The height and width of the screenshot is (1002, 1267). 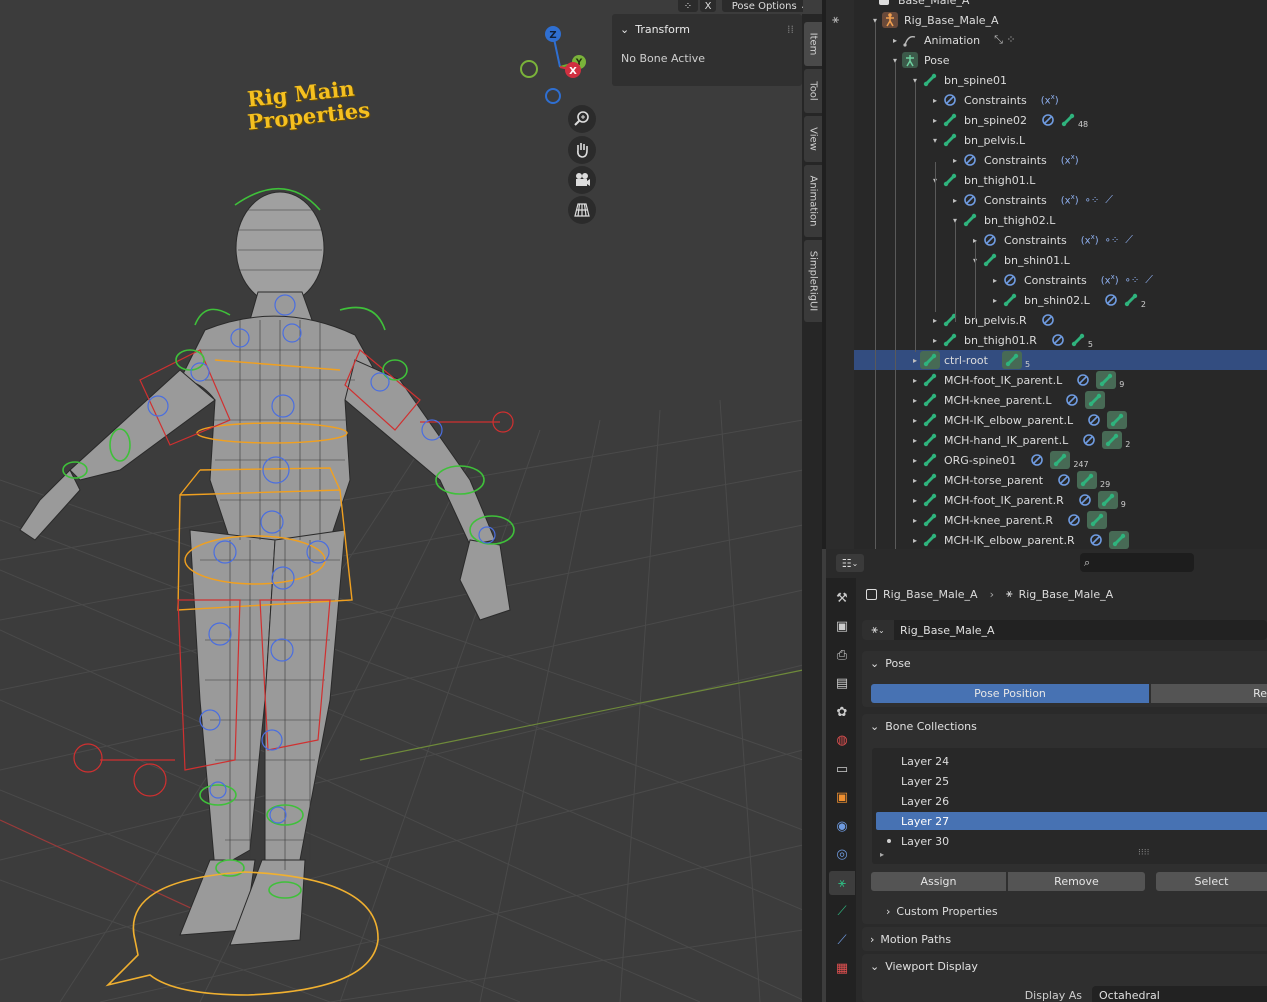 I want to click on bone-icon: ⟋, so click(x=842, y=912).